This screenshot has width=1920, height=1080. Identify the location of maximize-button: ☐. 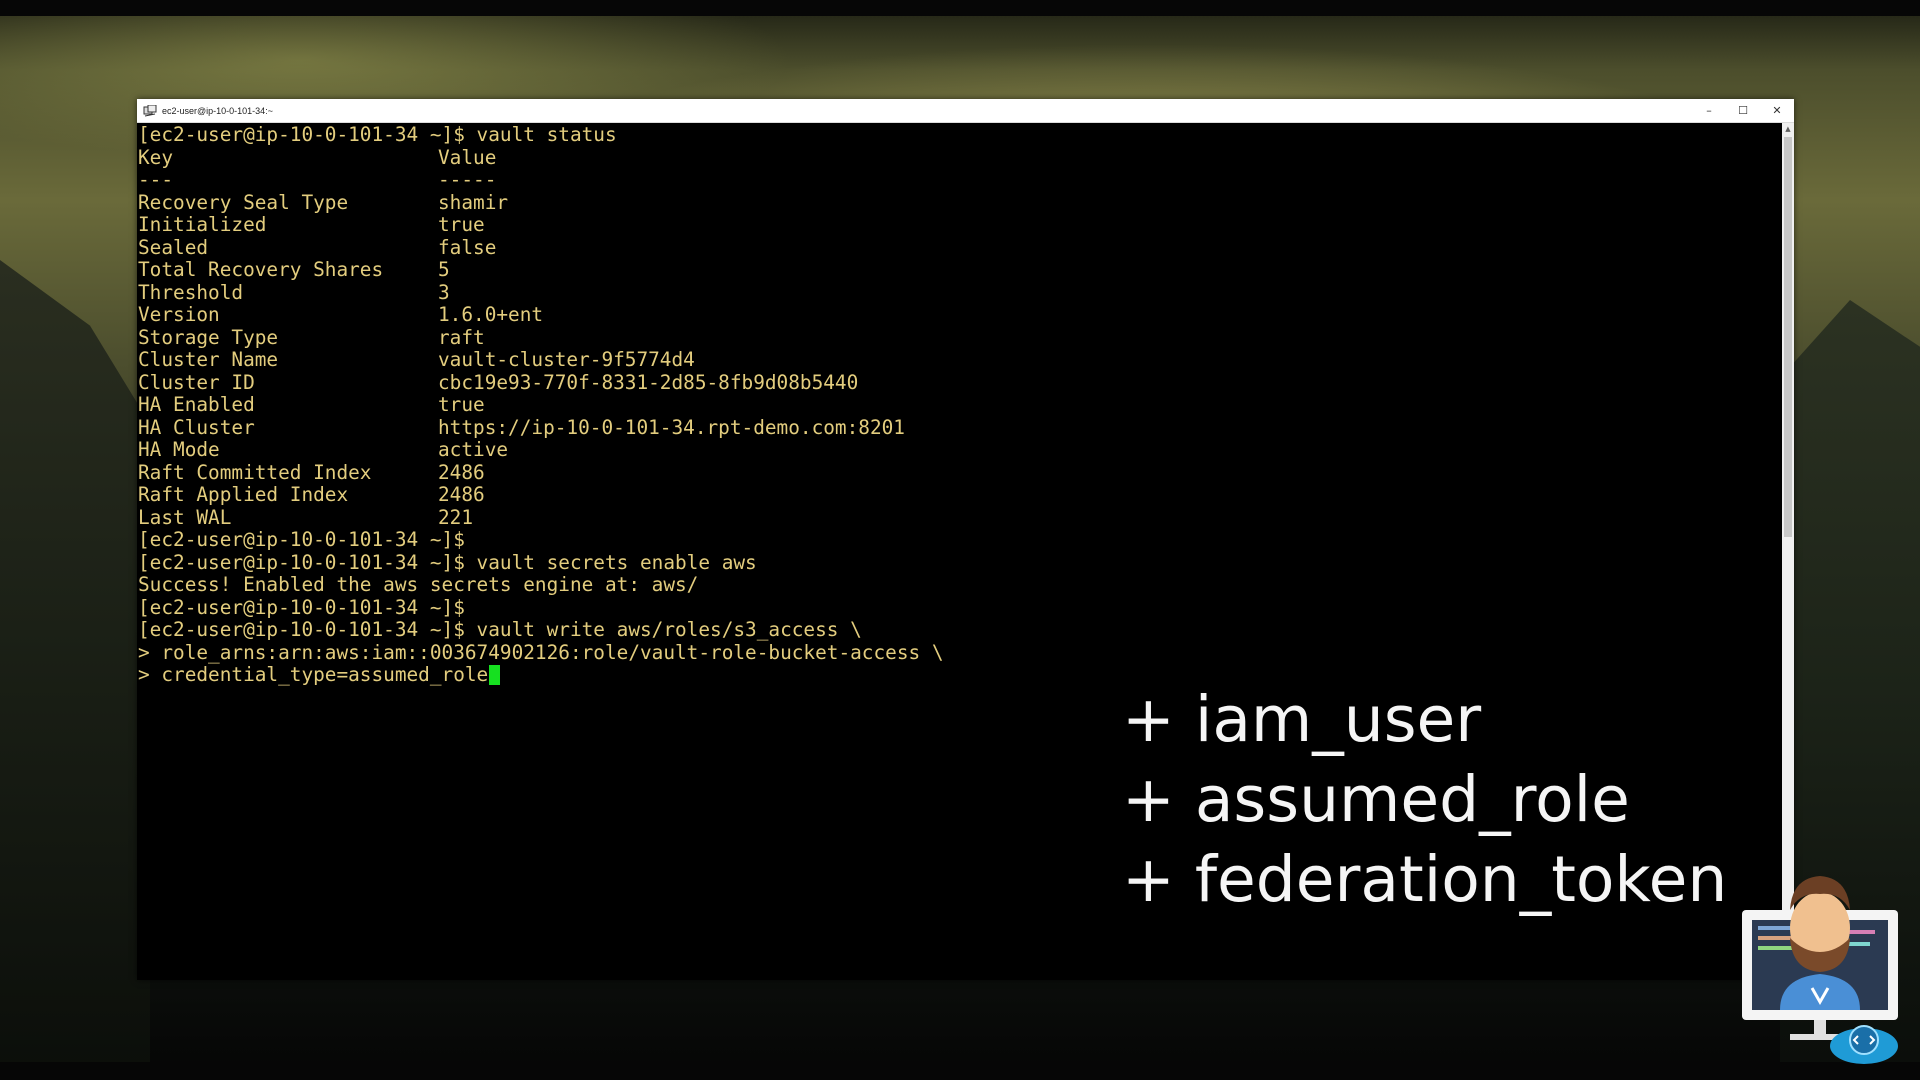
(1743, 110).